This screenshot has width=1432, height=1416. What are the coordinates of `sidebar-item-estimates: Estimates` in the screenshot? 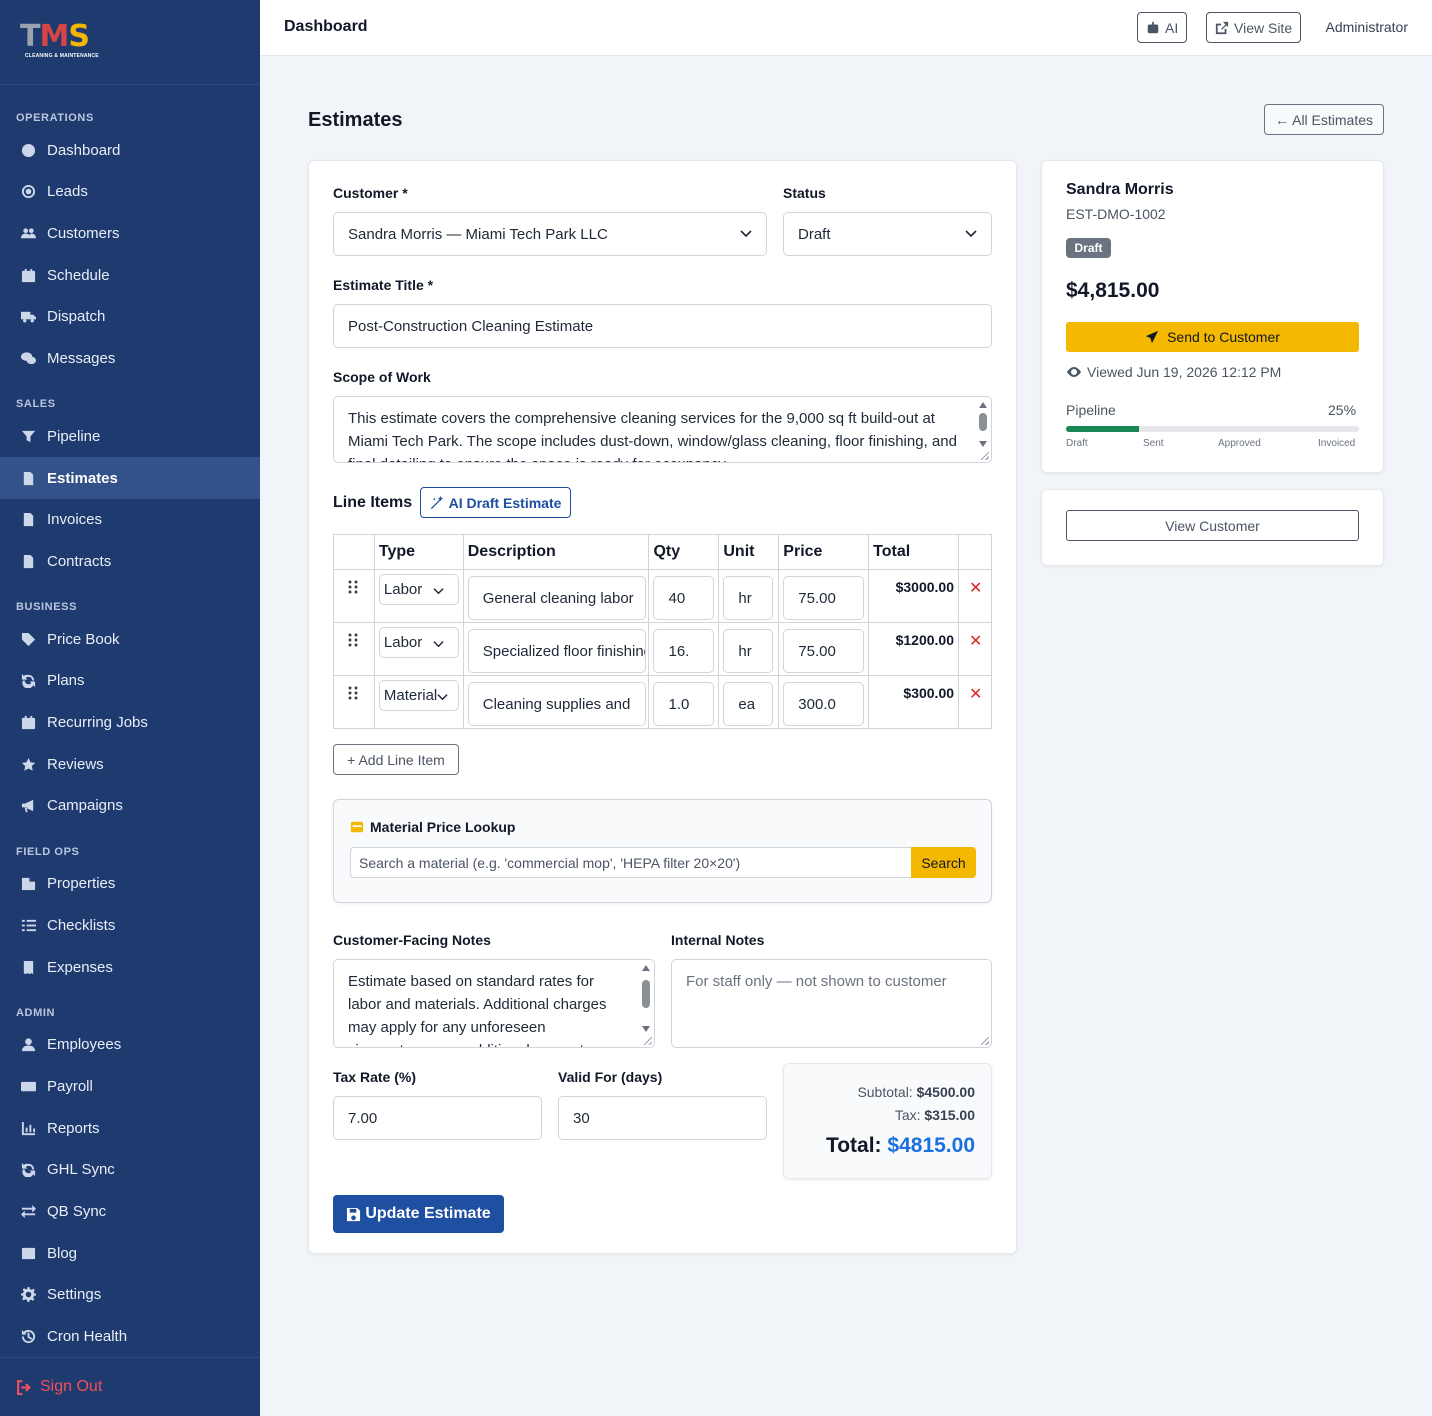 It's located at (130, 478).